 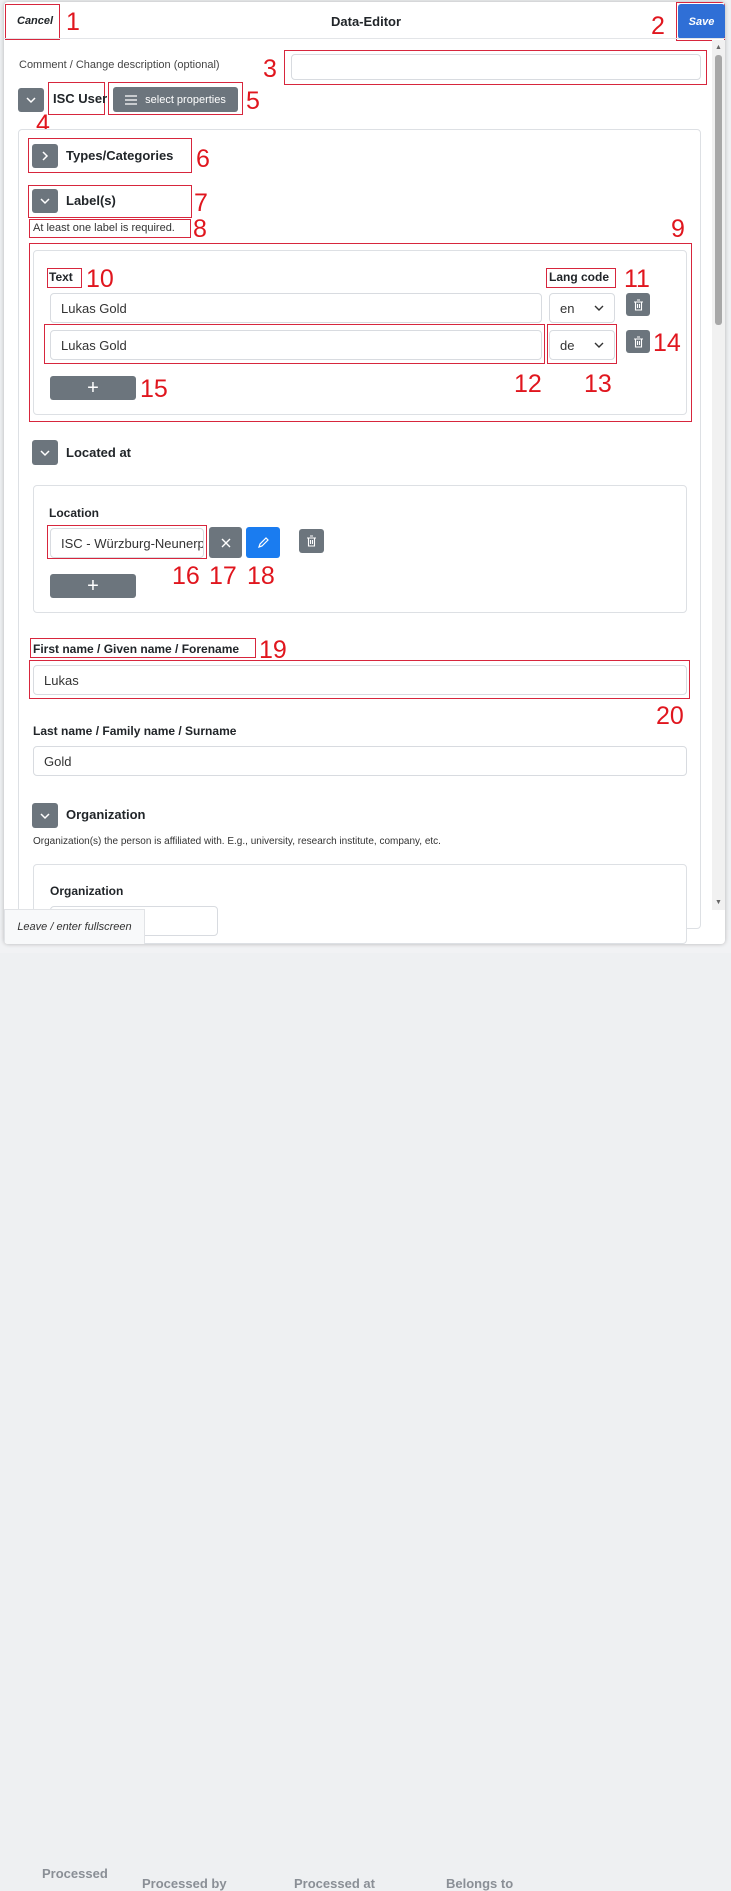 I want to click on located-section-title: Located at, so click(x=99, y=452).